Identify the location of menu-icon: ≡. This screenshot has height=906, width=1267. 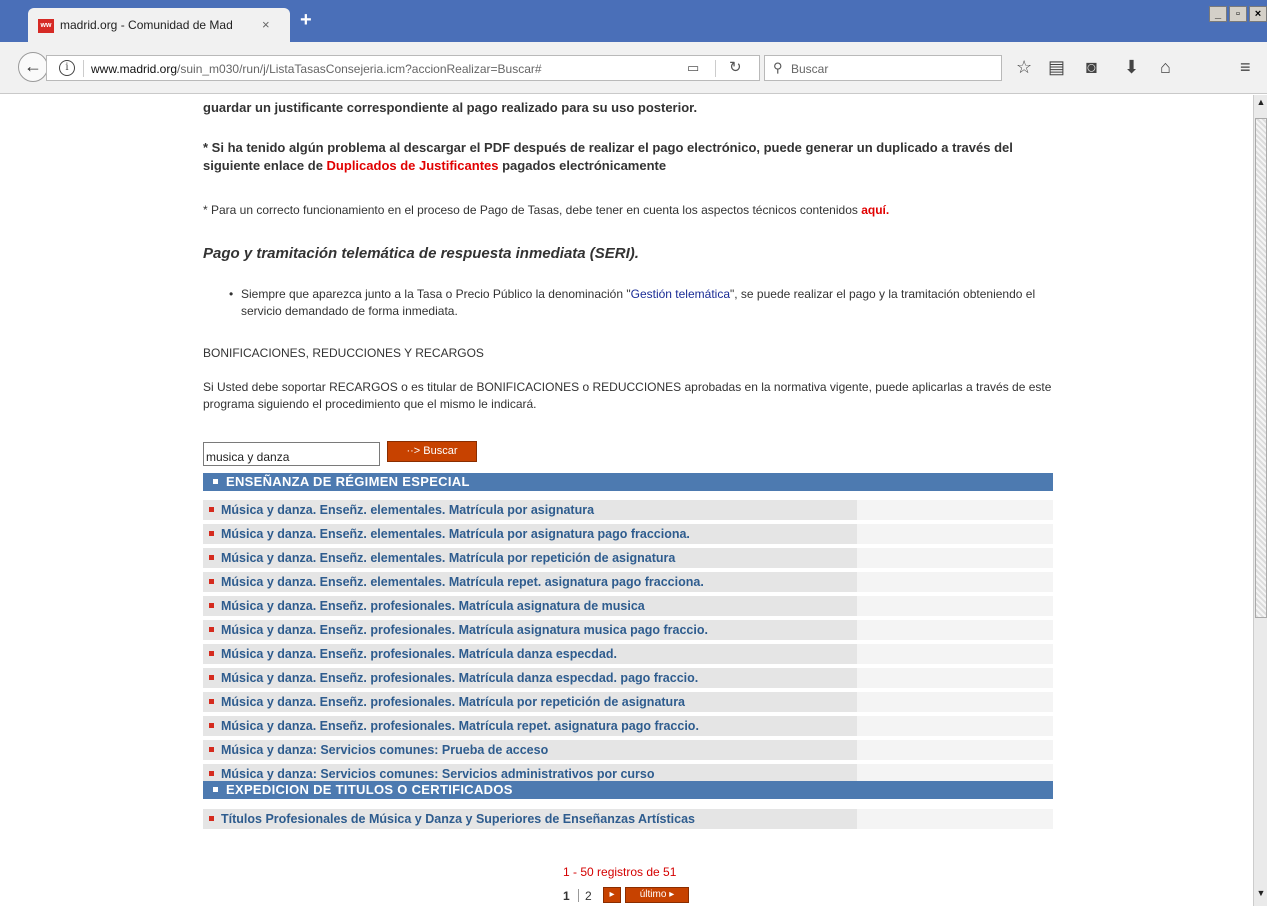
(1245, 67).